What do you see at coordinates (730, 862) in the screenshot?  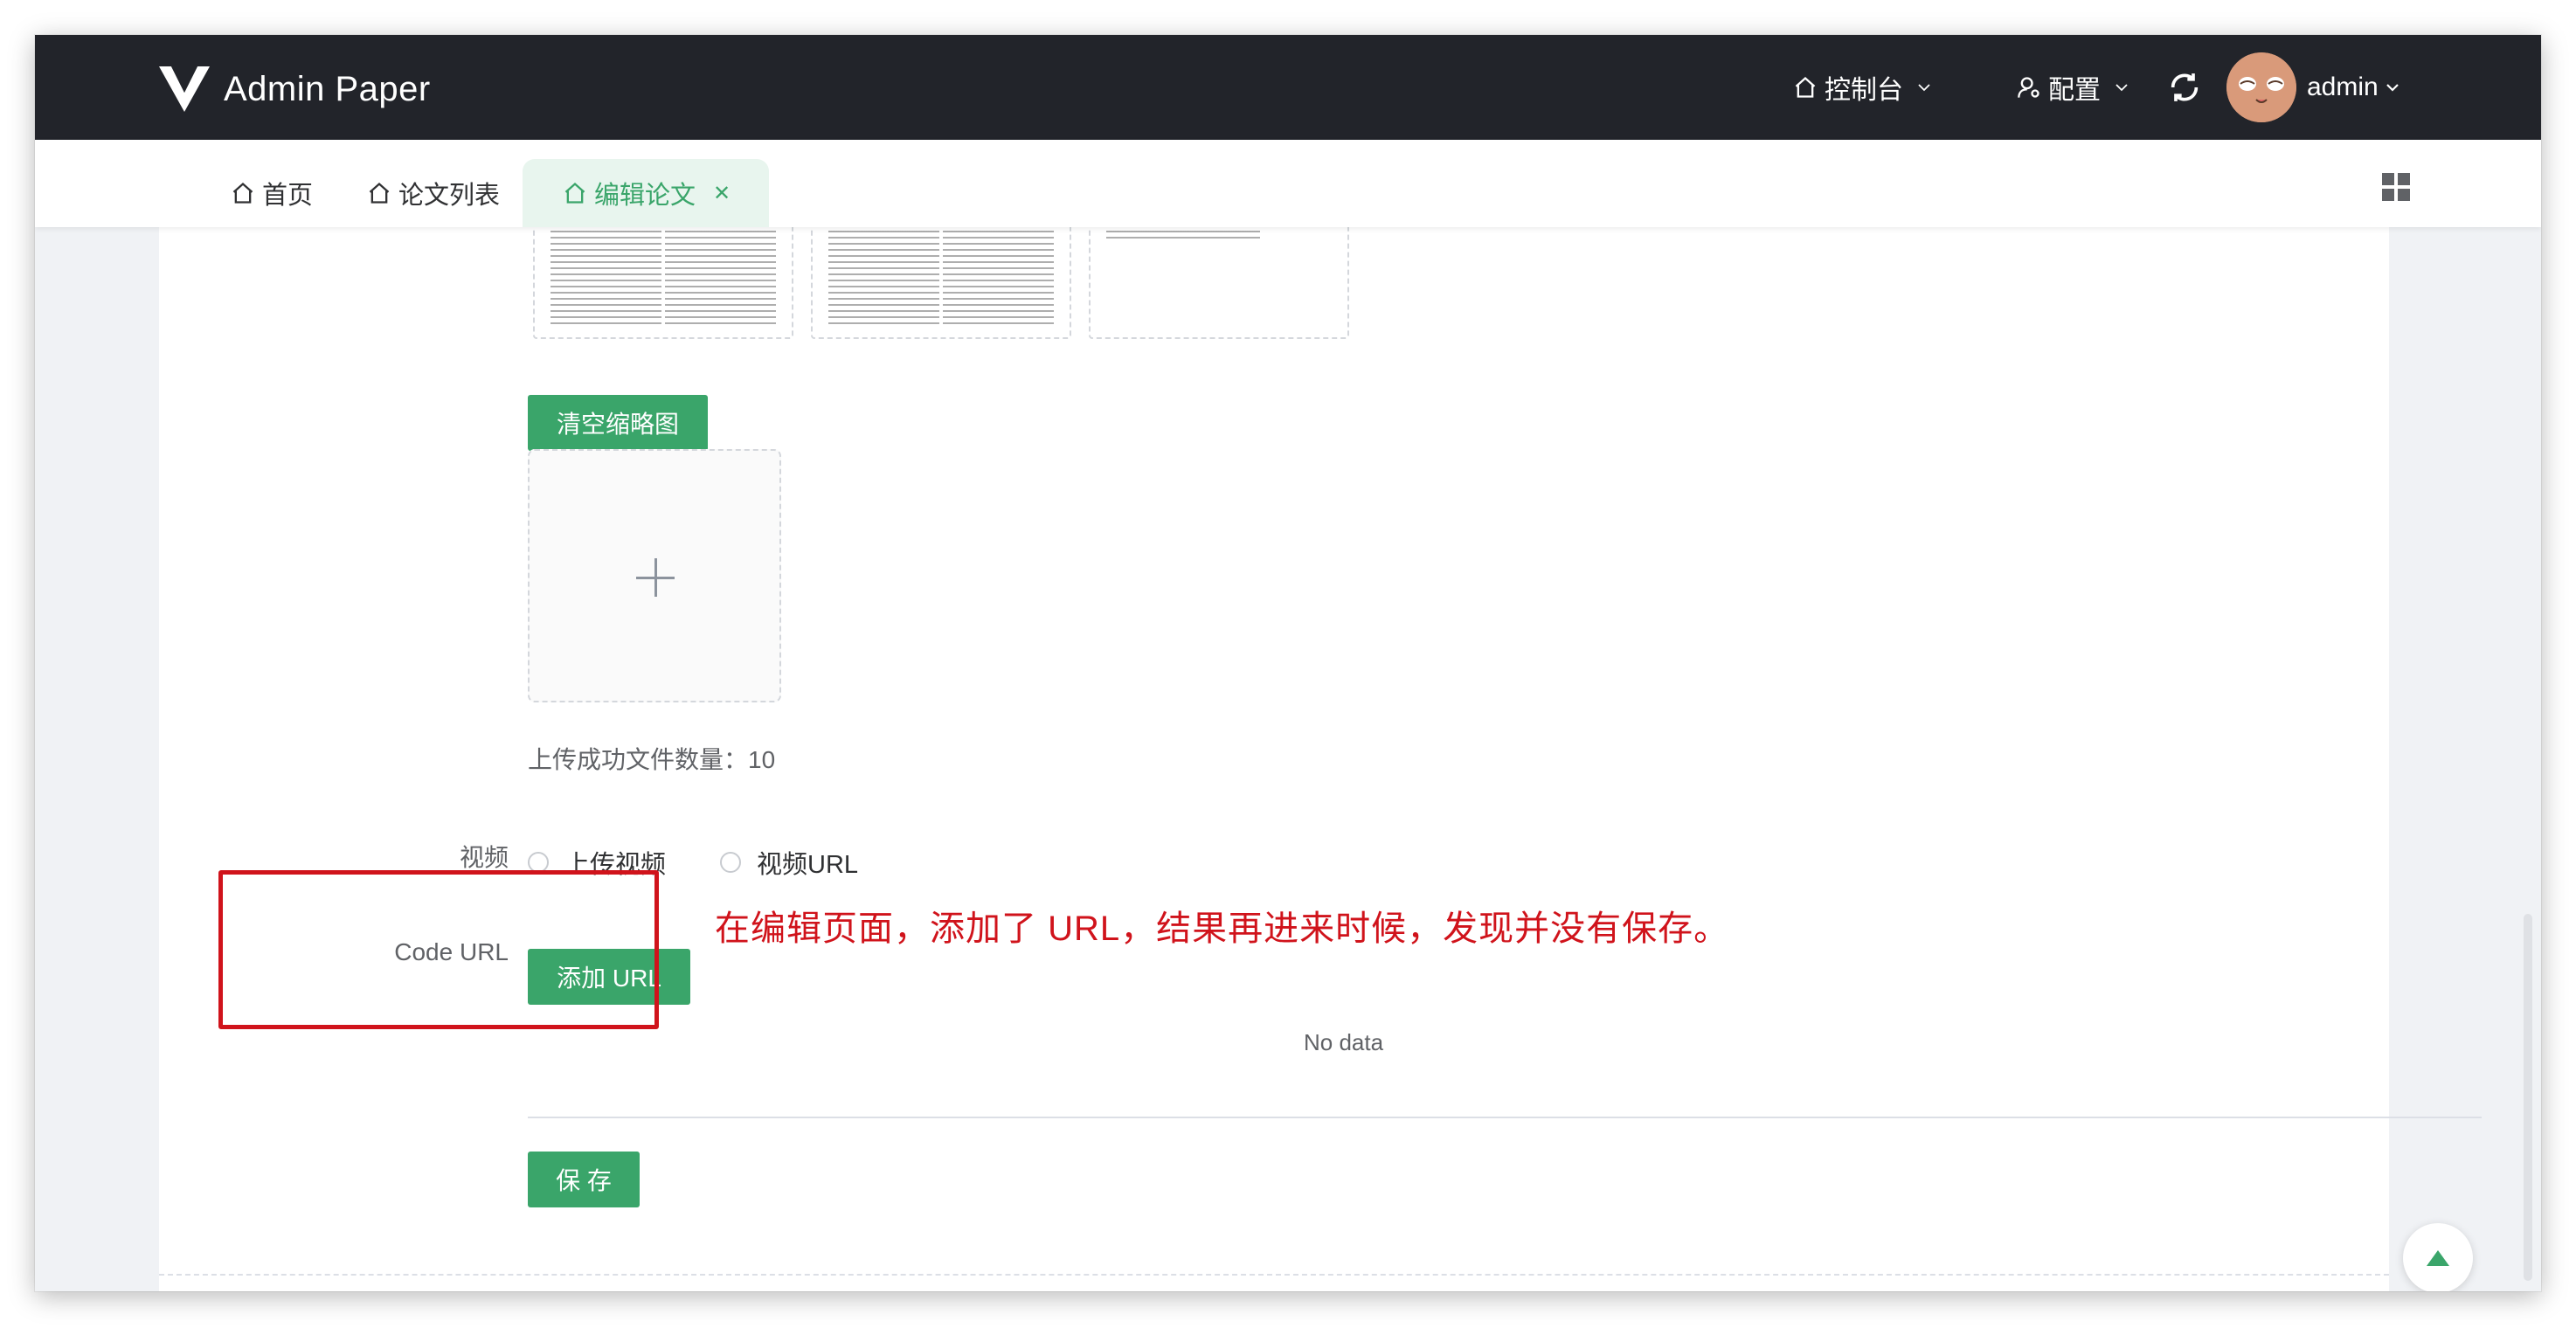 I see `radio-circle` at bounding box center [730, 862].